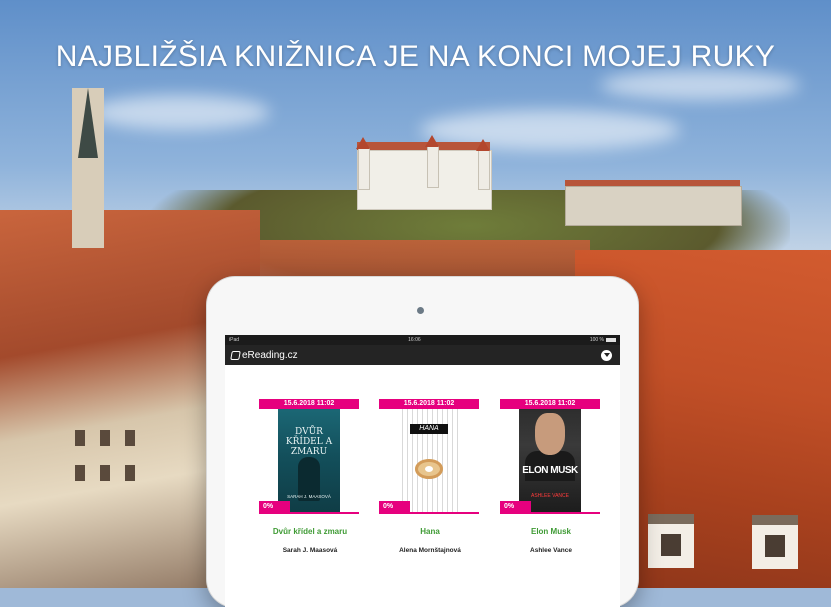  Describe the element at coordinates (430, 550) in the screenshot. I see `book-author: Alena Mornštajnová` at that location.